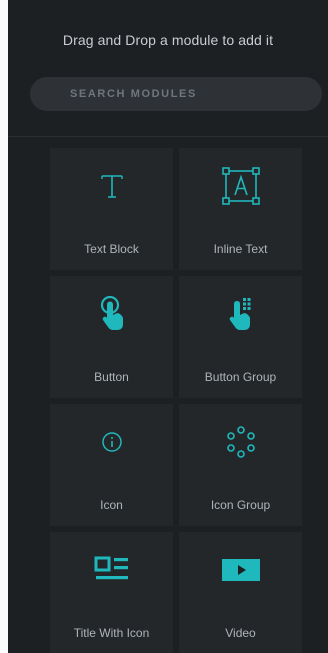  Describe the element at coordinates (240, 249) in the screenshot. I see `module-label: Inline Text` at that location.